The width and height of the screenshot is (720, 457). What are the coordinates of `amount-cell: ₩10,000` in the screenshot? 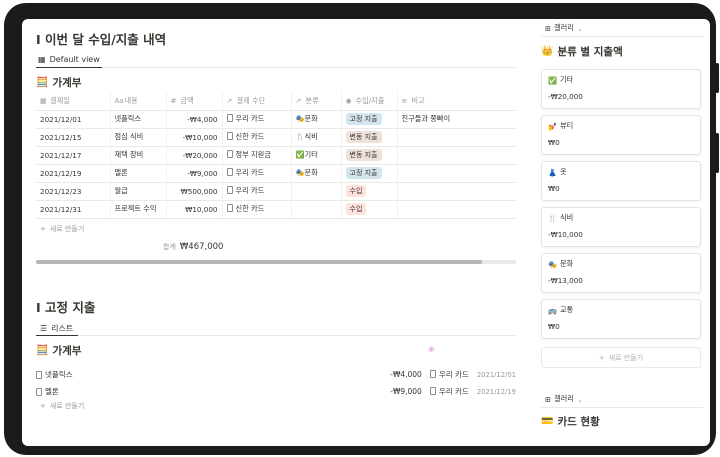 It's located at (194, 209).